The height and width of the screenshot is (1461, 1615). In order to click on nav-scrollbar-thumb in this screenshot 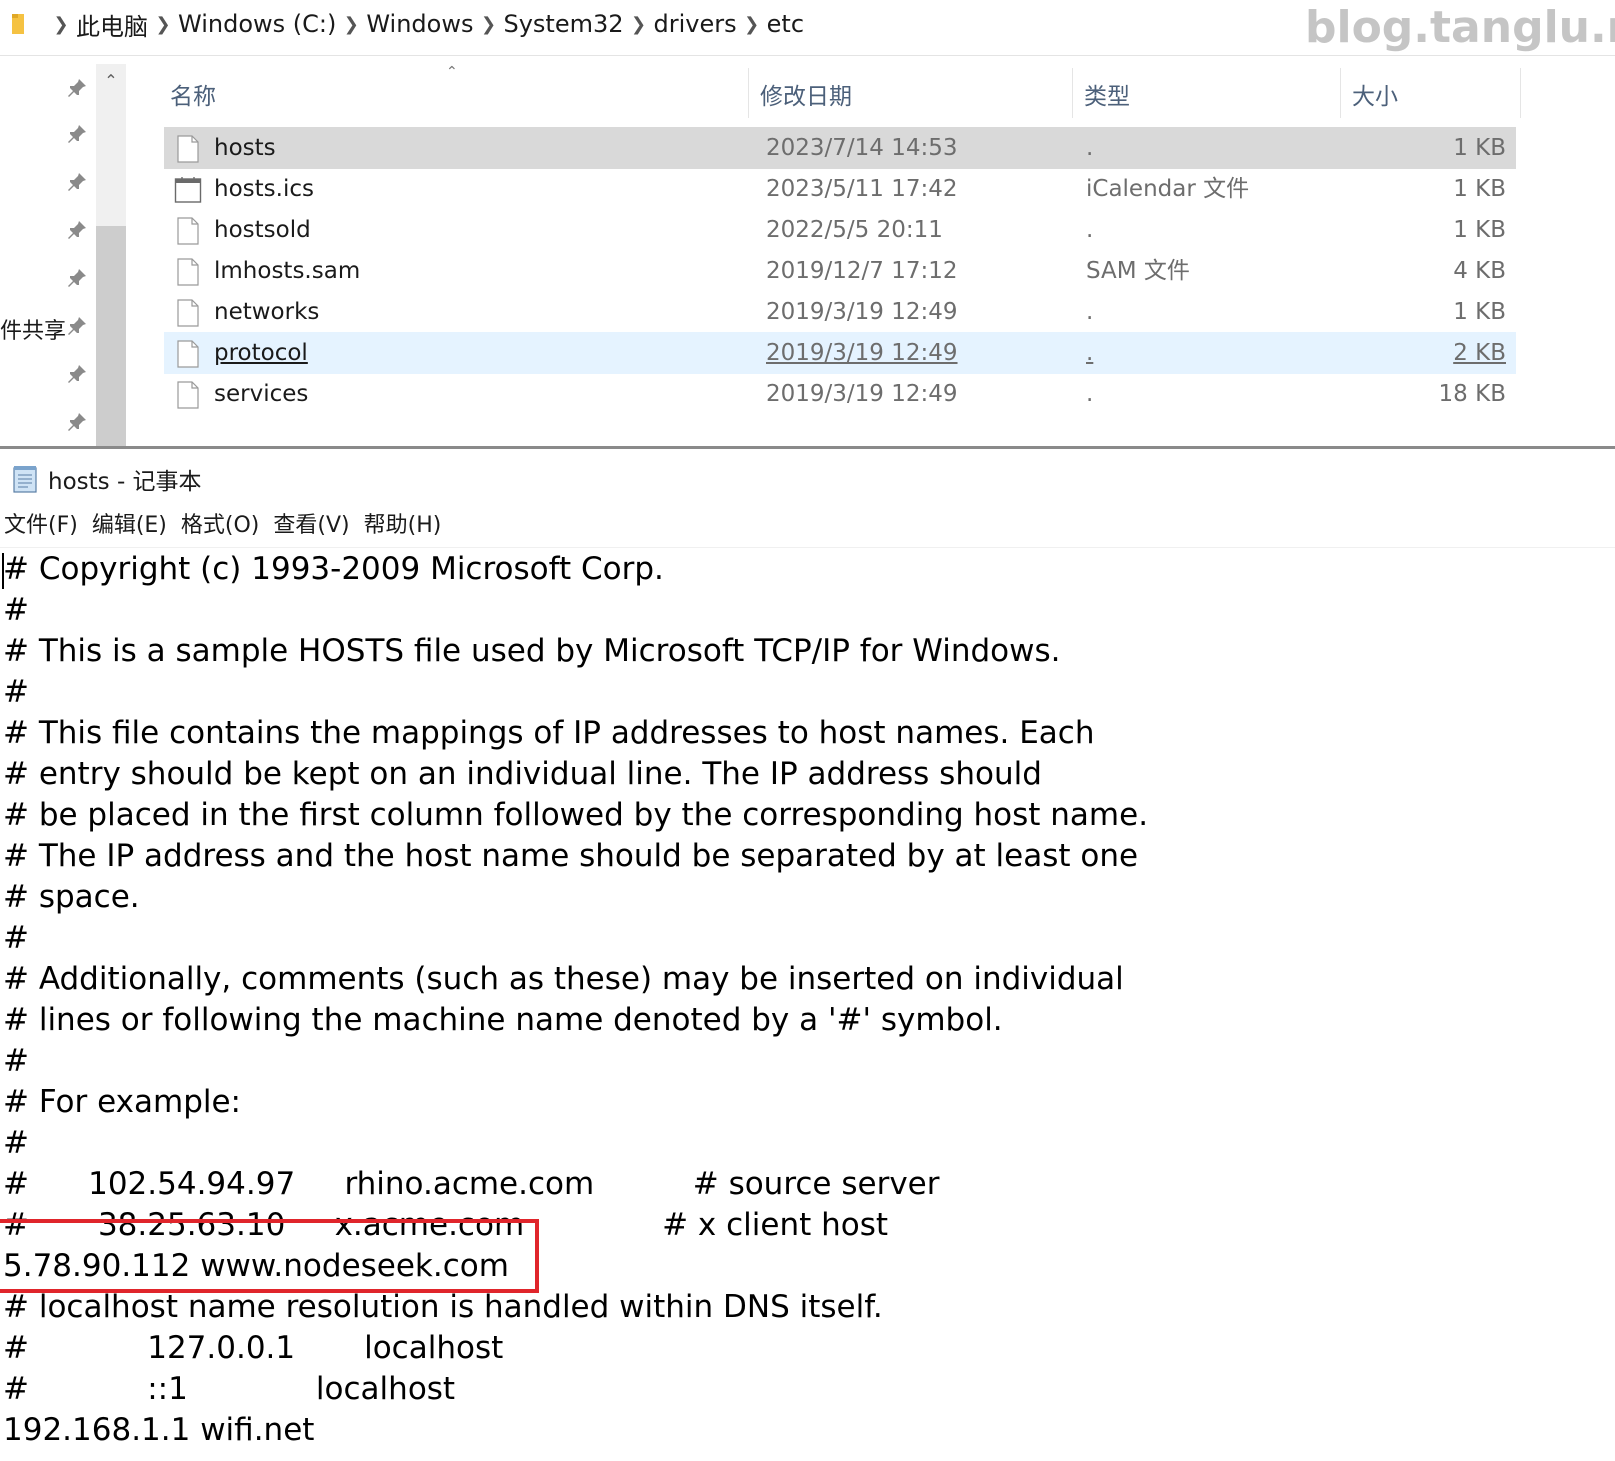, I will do `click(111, 337)`.